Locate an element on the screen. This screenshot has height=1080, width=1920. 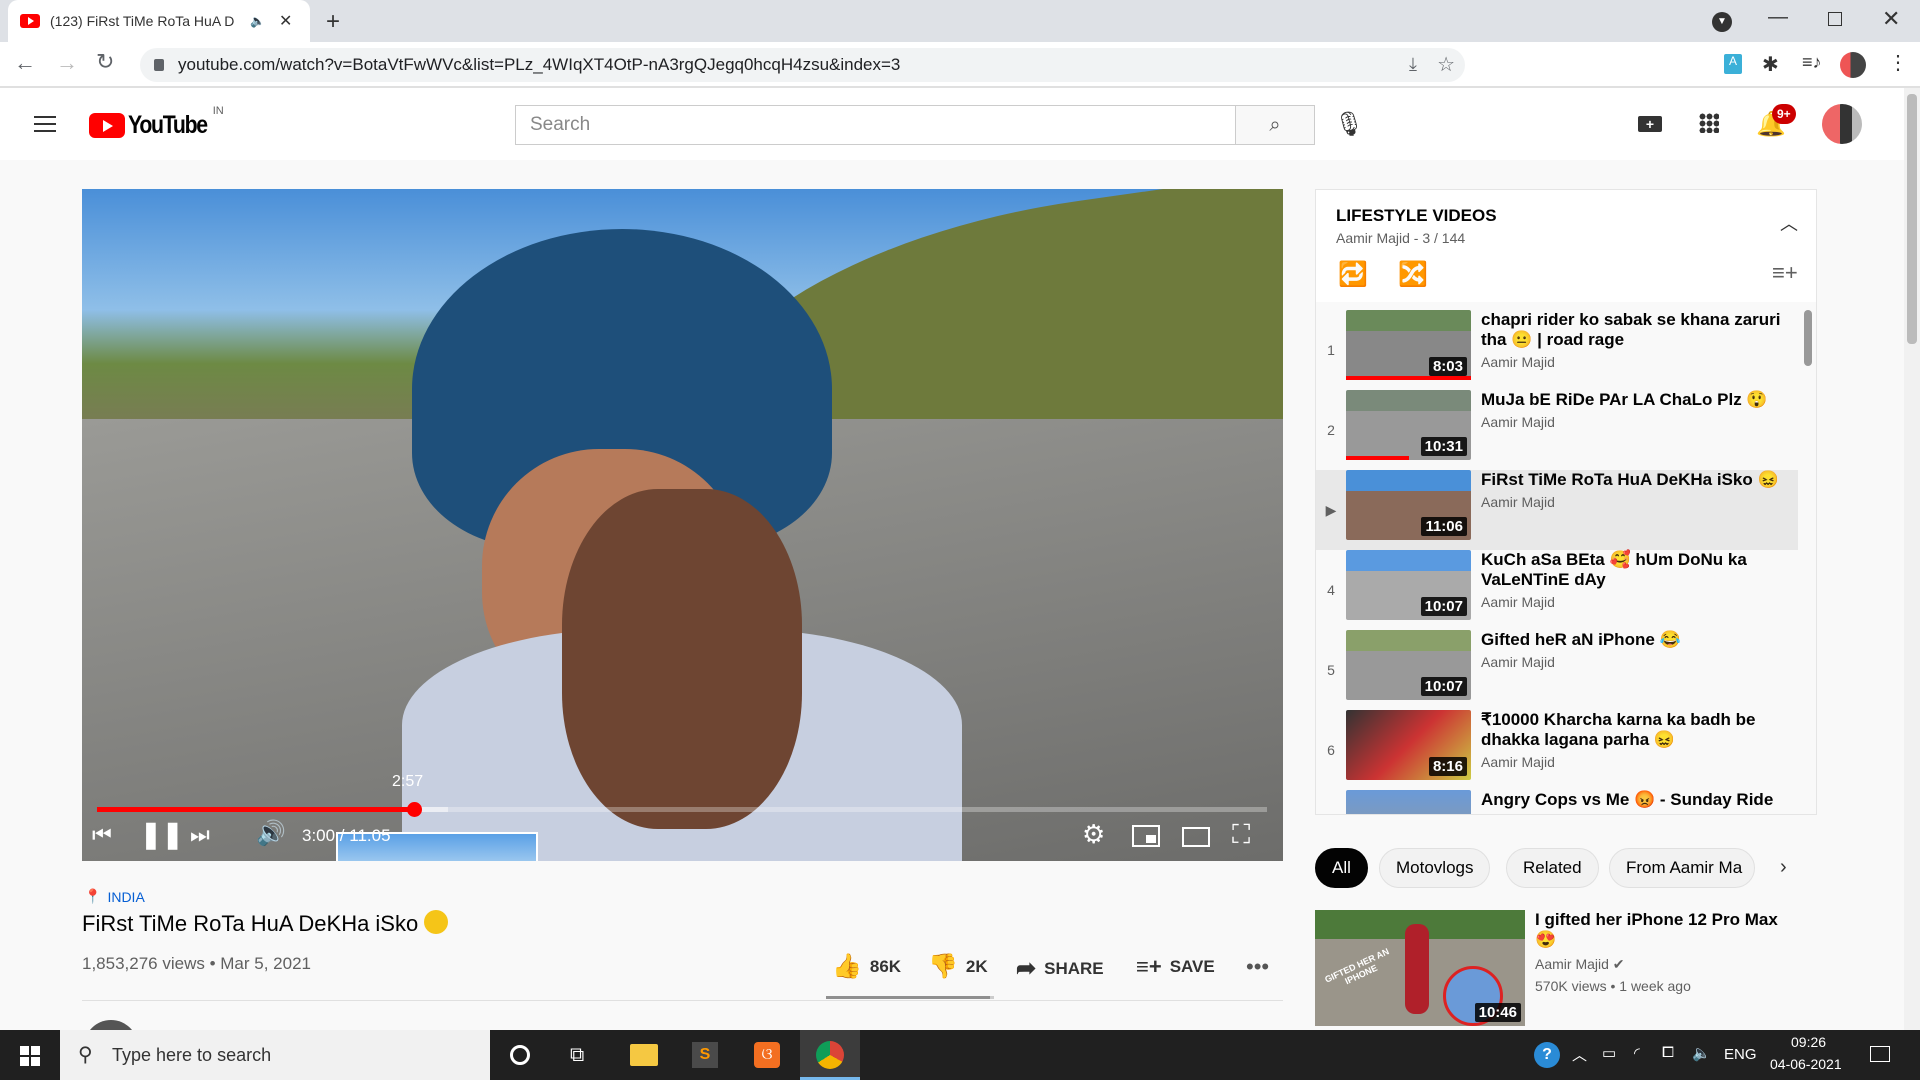
playlist-item-thumbnail: 11:06 is located at coordinates (1408, 505).